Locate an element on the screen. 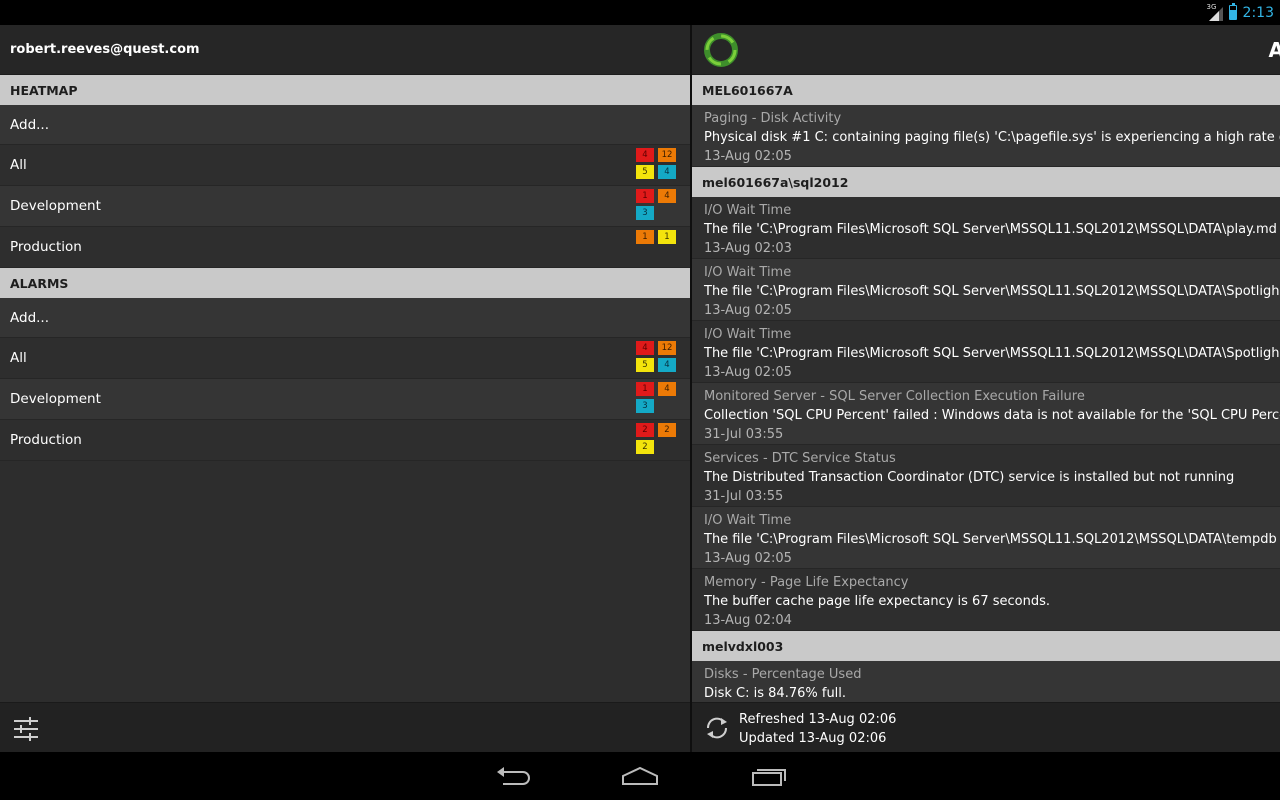 The height and width of the screenshot is (800, 1280). severity-badges: 222 is located at coordinates (657, 438).